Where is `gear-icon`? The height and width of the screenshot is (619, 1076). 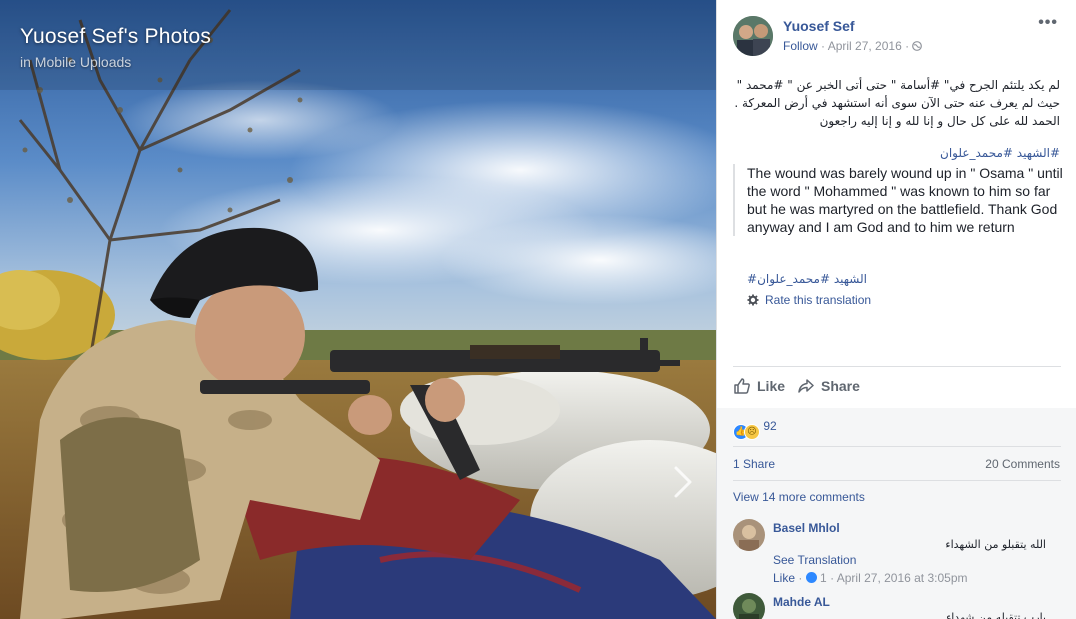 gear-icon is located at coordinates (753, 300).